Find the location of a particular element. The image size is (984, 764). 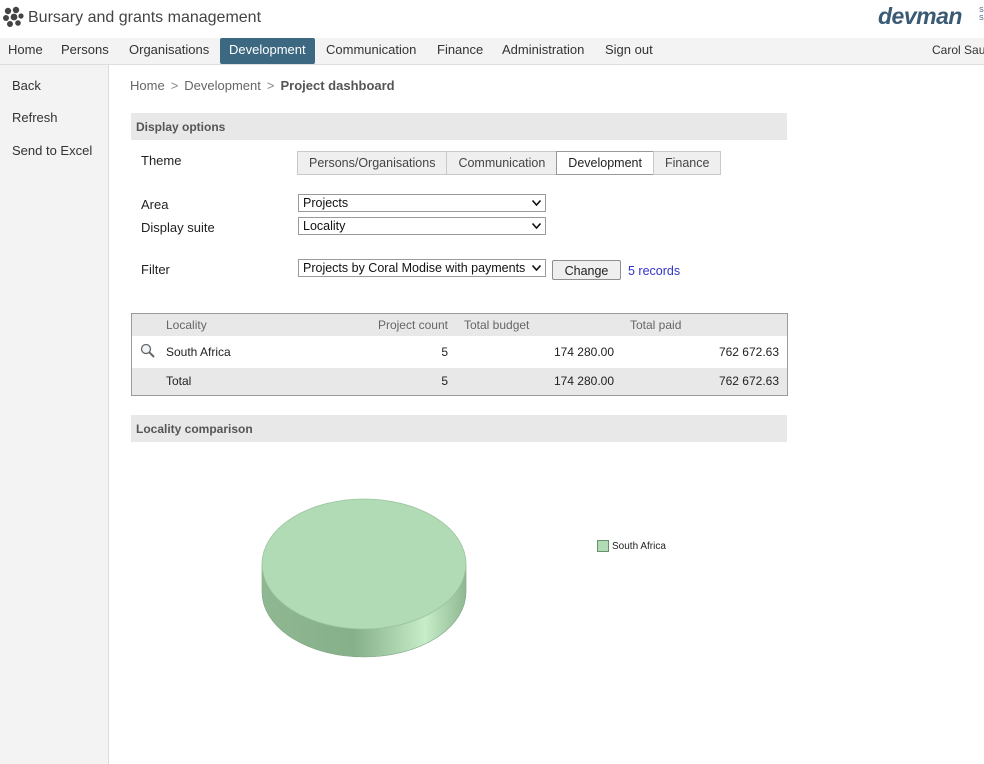

brand-suffix: S S is located at coordinates (981, 14).